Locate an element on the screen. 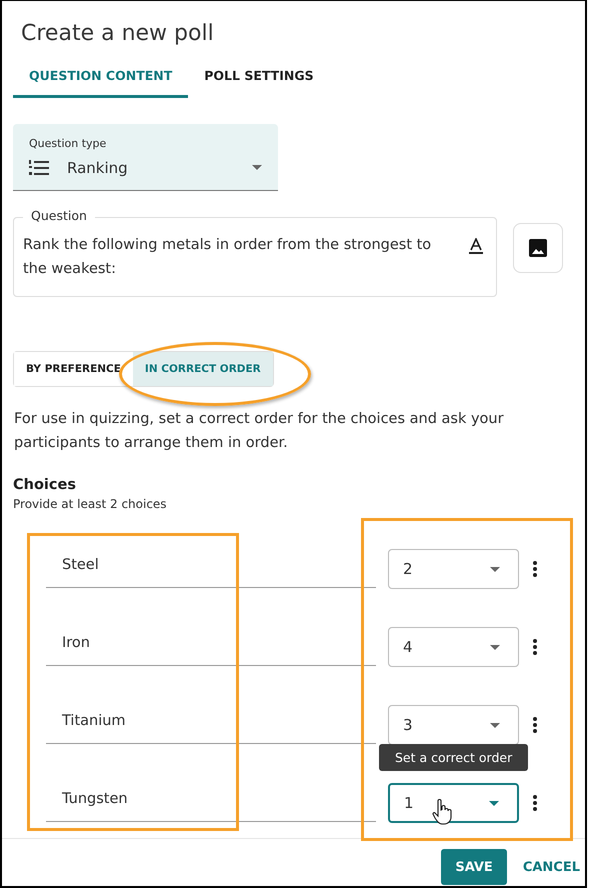 The width and height of the screenshot is (589, 888). question-type-dropdown: Question type Ranking is located at coordinates (145, 157).